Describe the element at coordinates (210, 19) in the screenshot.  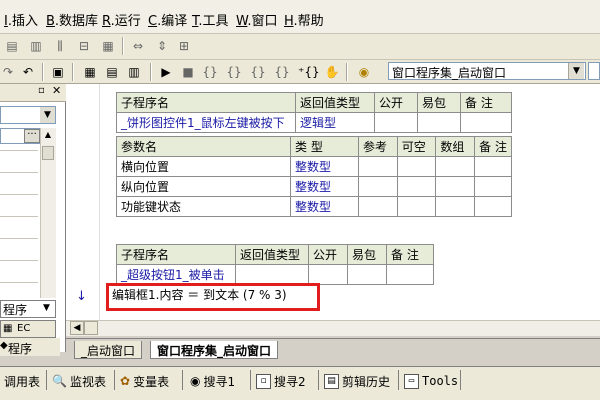
I see `menu-tools: T.工具` at that location.